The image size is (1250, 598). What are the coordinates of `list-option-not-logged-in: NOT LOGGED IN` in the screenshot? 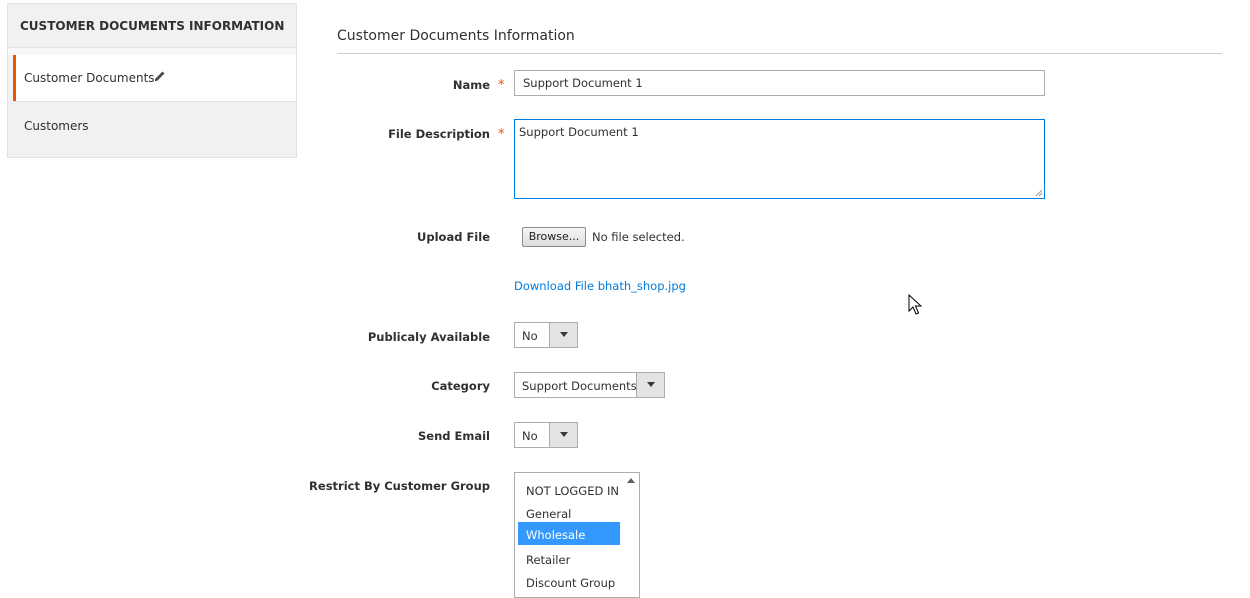 It's located at (569, 489).